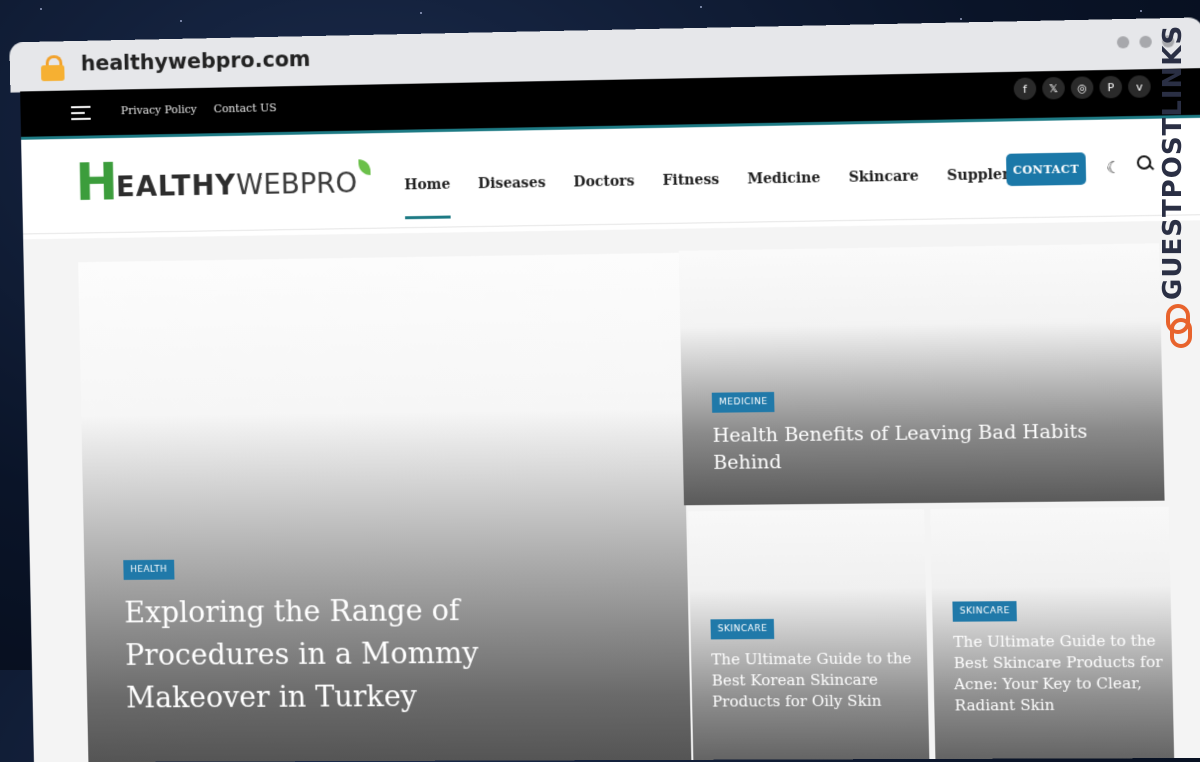 Image resolution: width=1200 pixels, height=762 pixels. What do you see at coordinates (365, 167) in the screenshot?
I see `leaf-icon` at bounding box center [365, 167].